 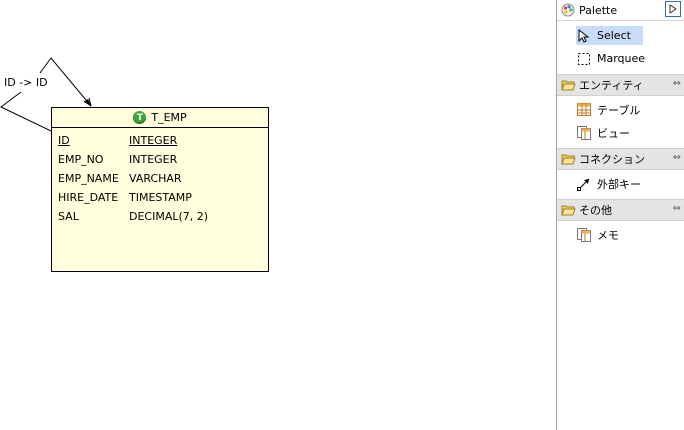 I want to click on view-icon, so click(x=584, y=132).